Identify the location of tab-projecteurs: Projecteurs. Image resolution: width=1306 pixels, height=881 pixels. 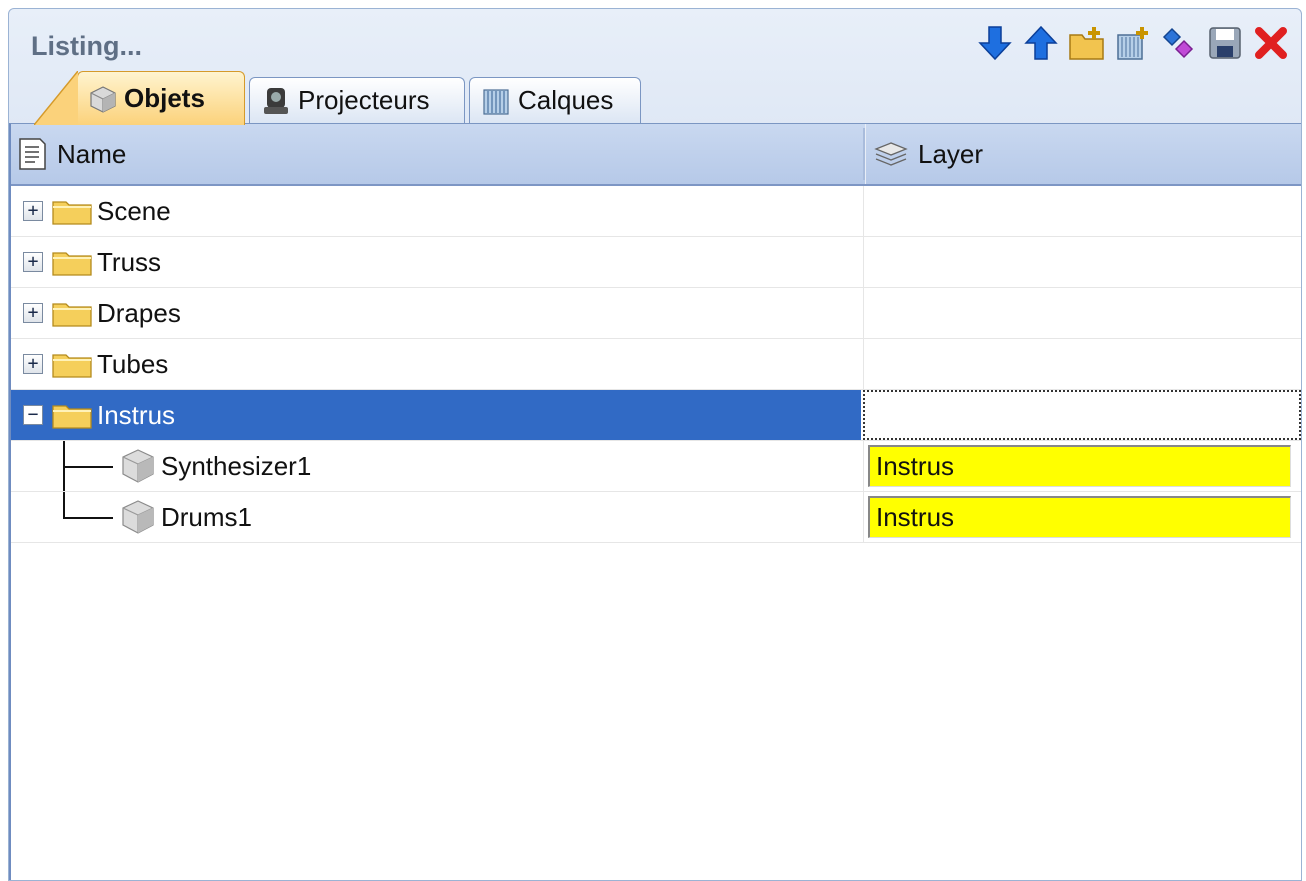
(357, 100).